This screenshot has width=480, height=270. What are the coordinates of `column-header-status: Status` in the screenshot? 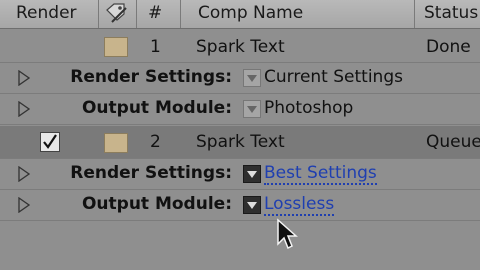 It's located at (451, 14).